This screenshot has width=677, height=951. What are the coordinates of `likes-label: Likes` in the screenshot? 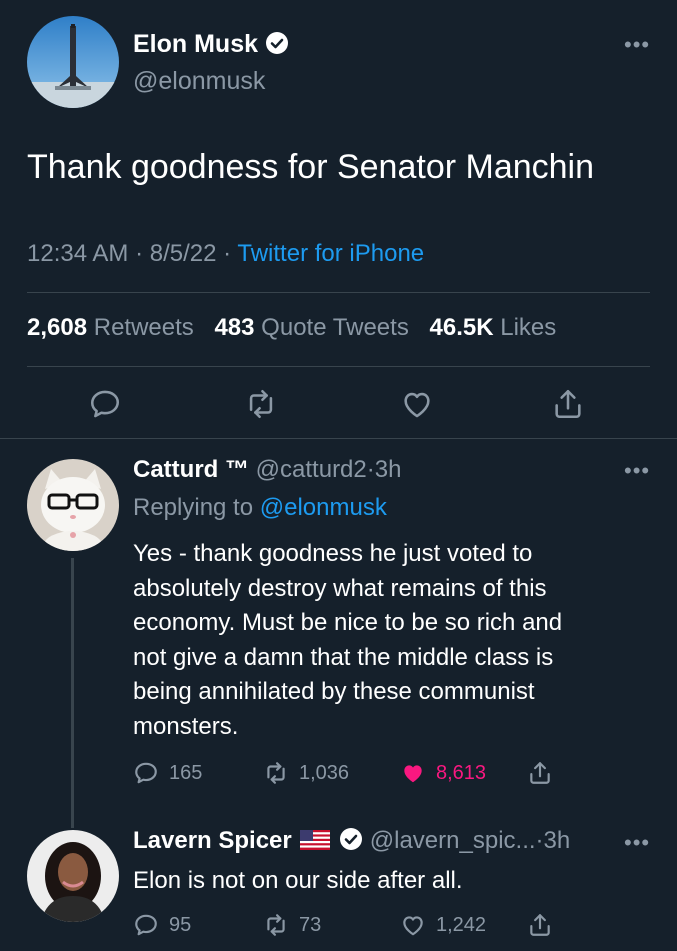 It's located at (528, 327).